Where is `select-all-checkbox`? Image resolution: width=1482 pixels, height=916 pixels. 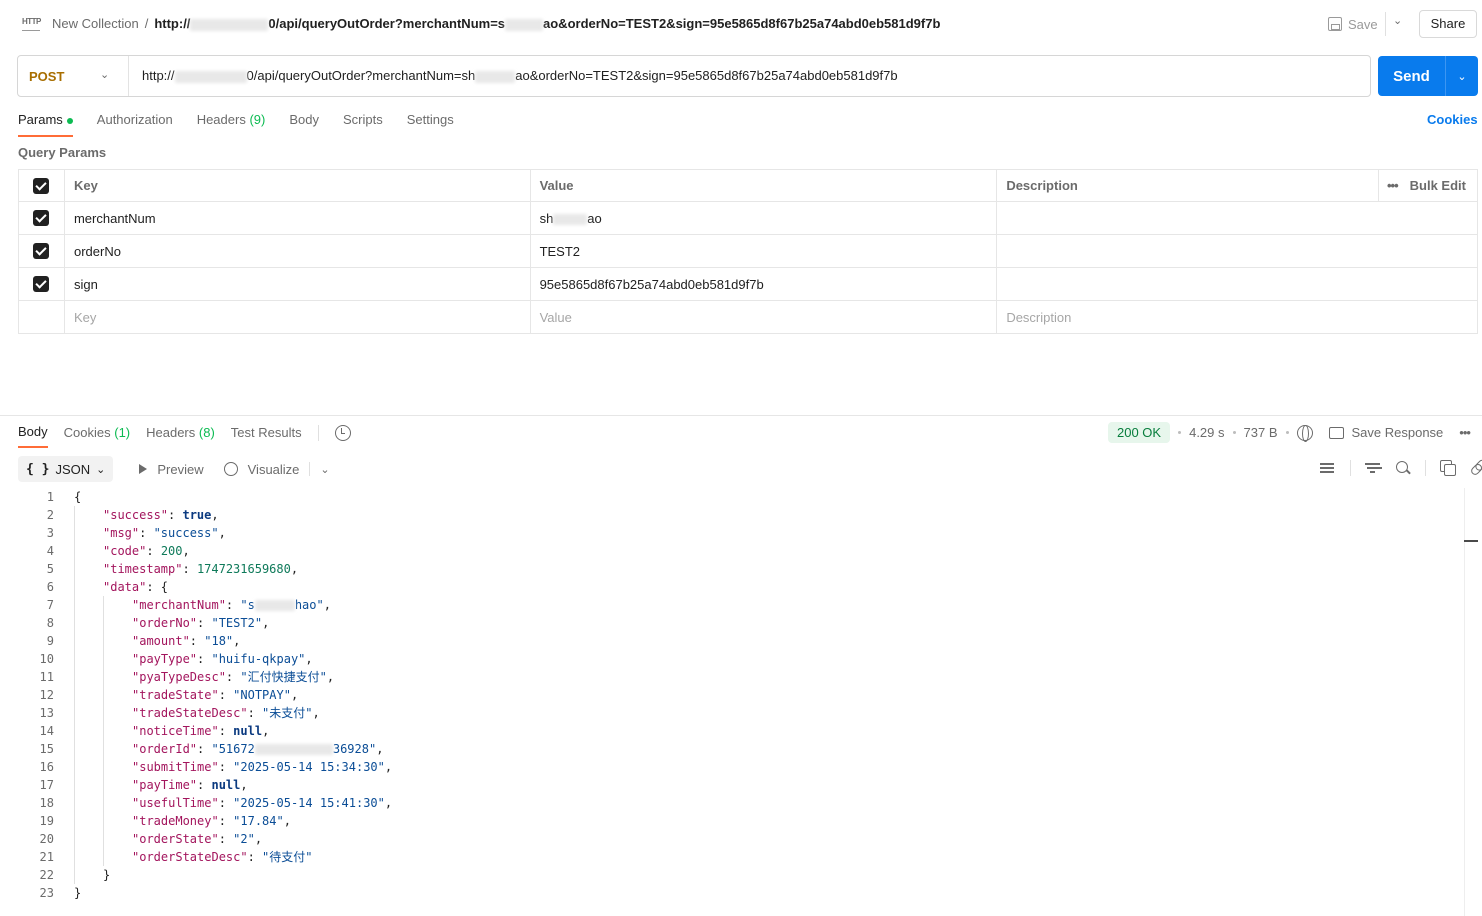 select-all-checkbox is located at coordinates (41, 185).